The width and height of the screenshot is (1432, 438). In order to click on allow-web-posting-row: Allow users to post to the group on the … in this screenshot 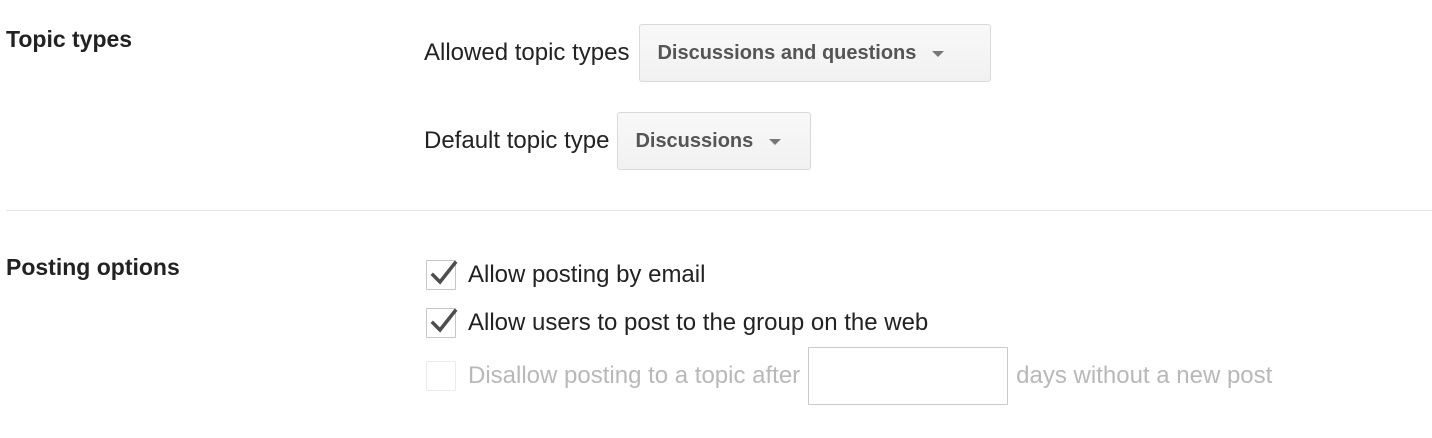, I will do `click(677, 323)`.